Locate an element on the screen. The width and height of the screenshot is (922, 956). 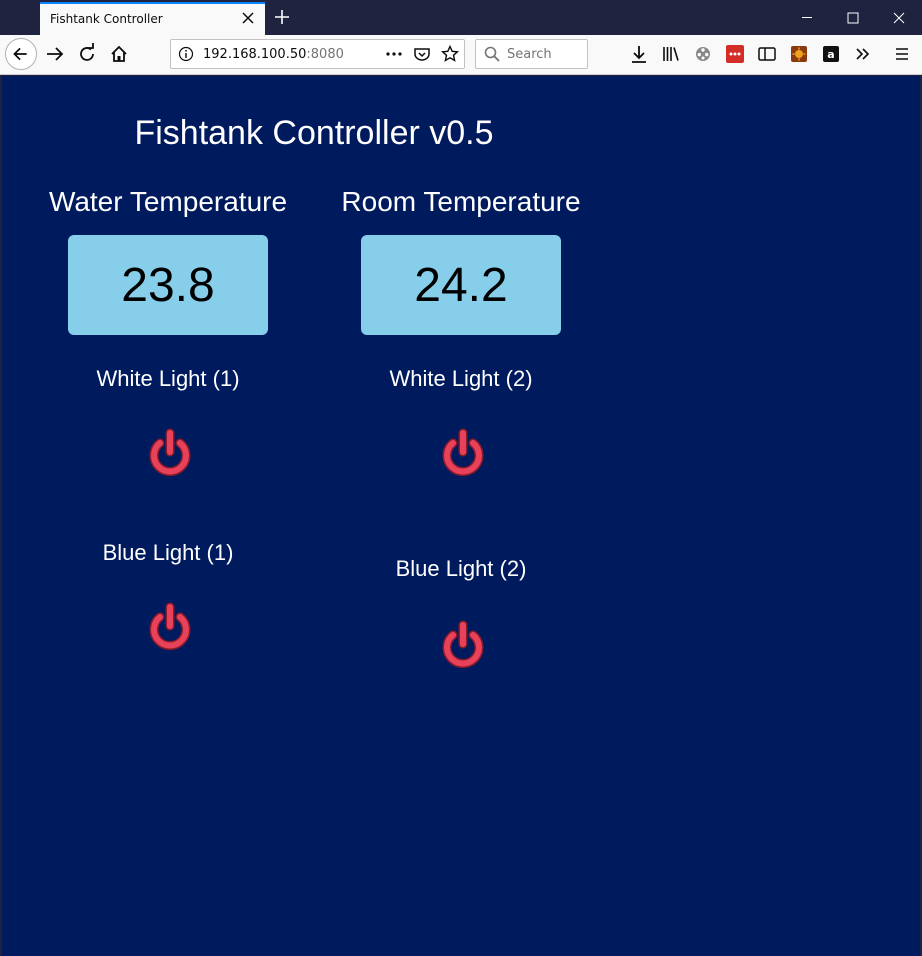
water-temperature-value: 23.8 is located at coordinates (168, 285).